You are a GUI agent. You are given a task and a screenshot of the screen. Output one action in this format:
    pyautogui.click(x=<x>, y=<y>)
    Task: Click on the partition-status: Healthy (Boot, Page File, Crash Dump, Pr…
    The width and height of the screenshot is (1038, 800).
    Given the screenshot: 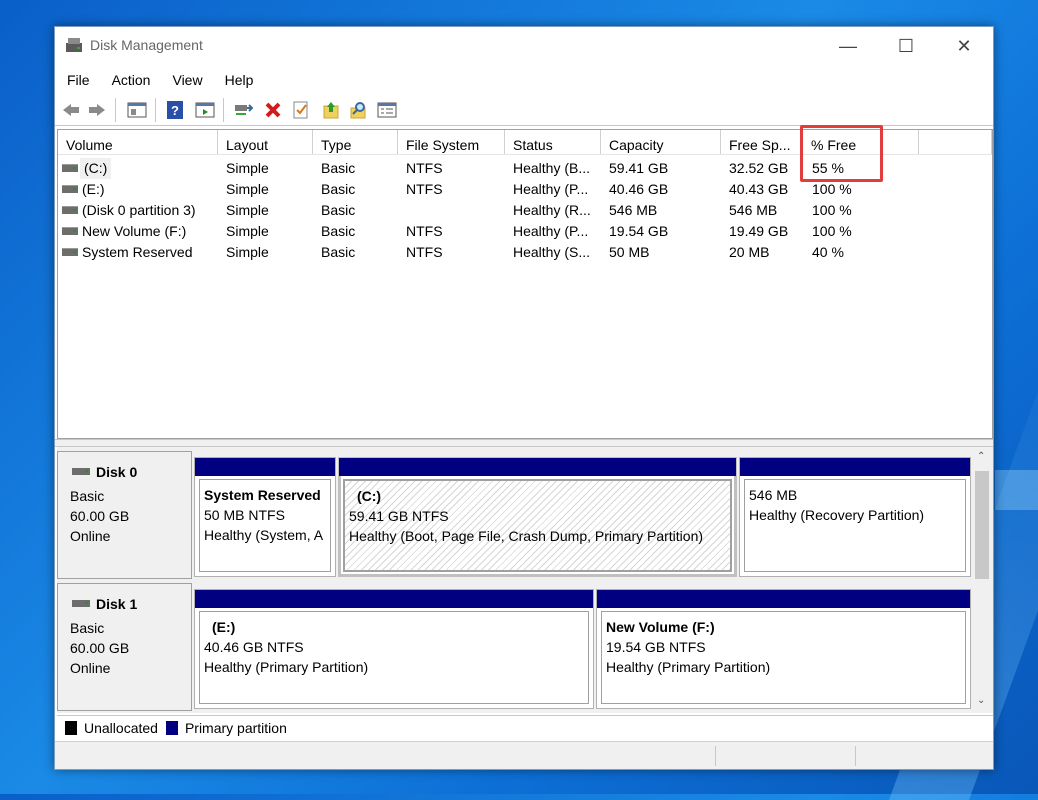 What is the action you would take?
    pyautogui.click(x=526, y=536)
    